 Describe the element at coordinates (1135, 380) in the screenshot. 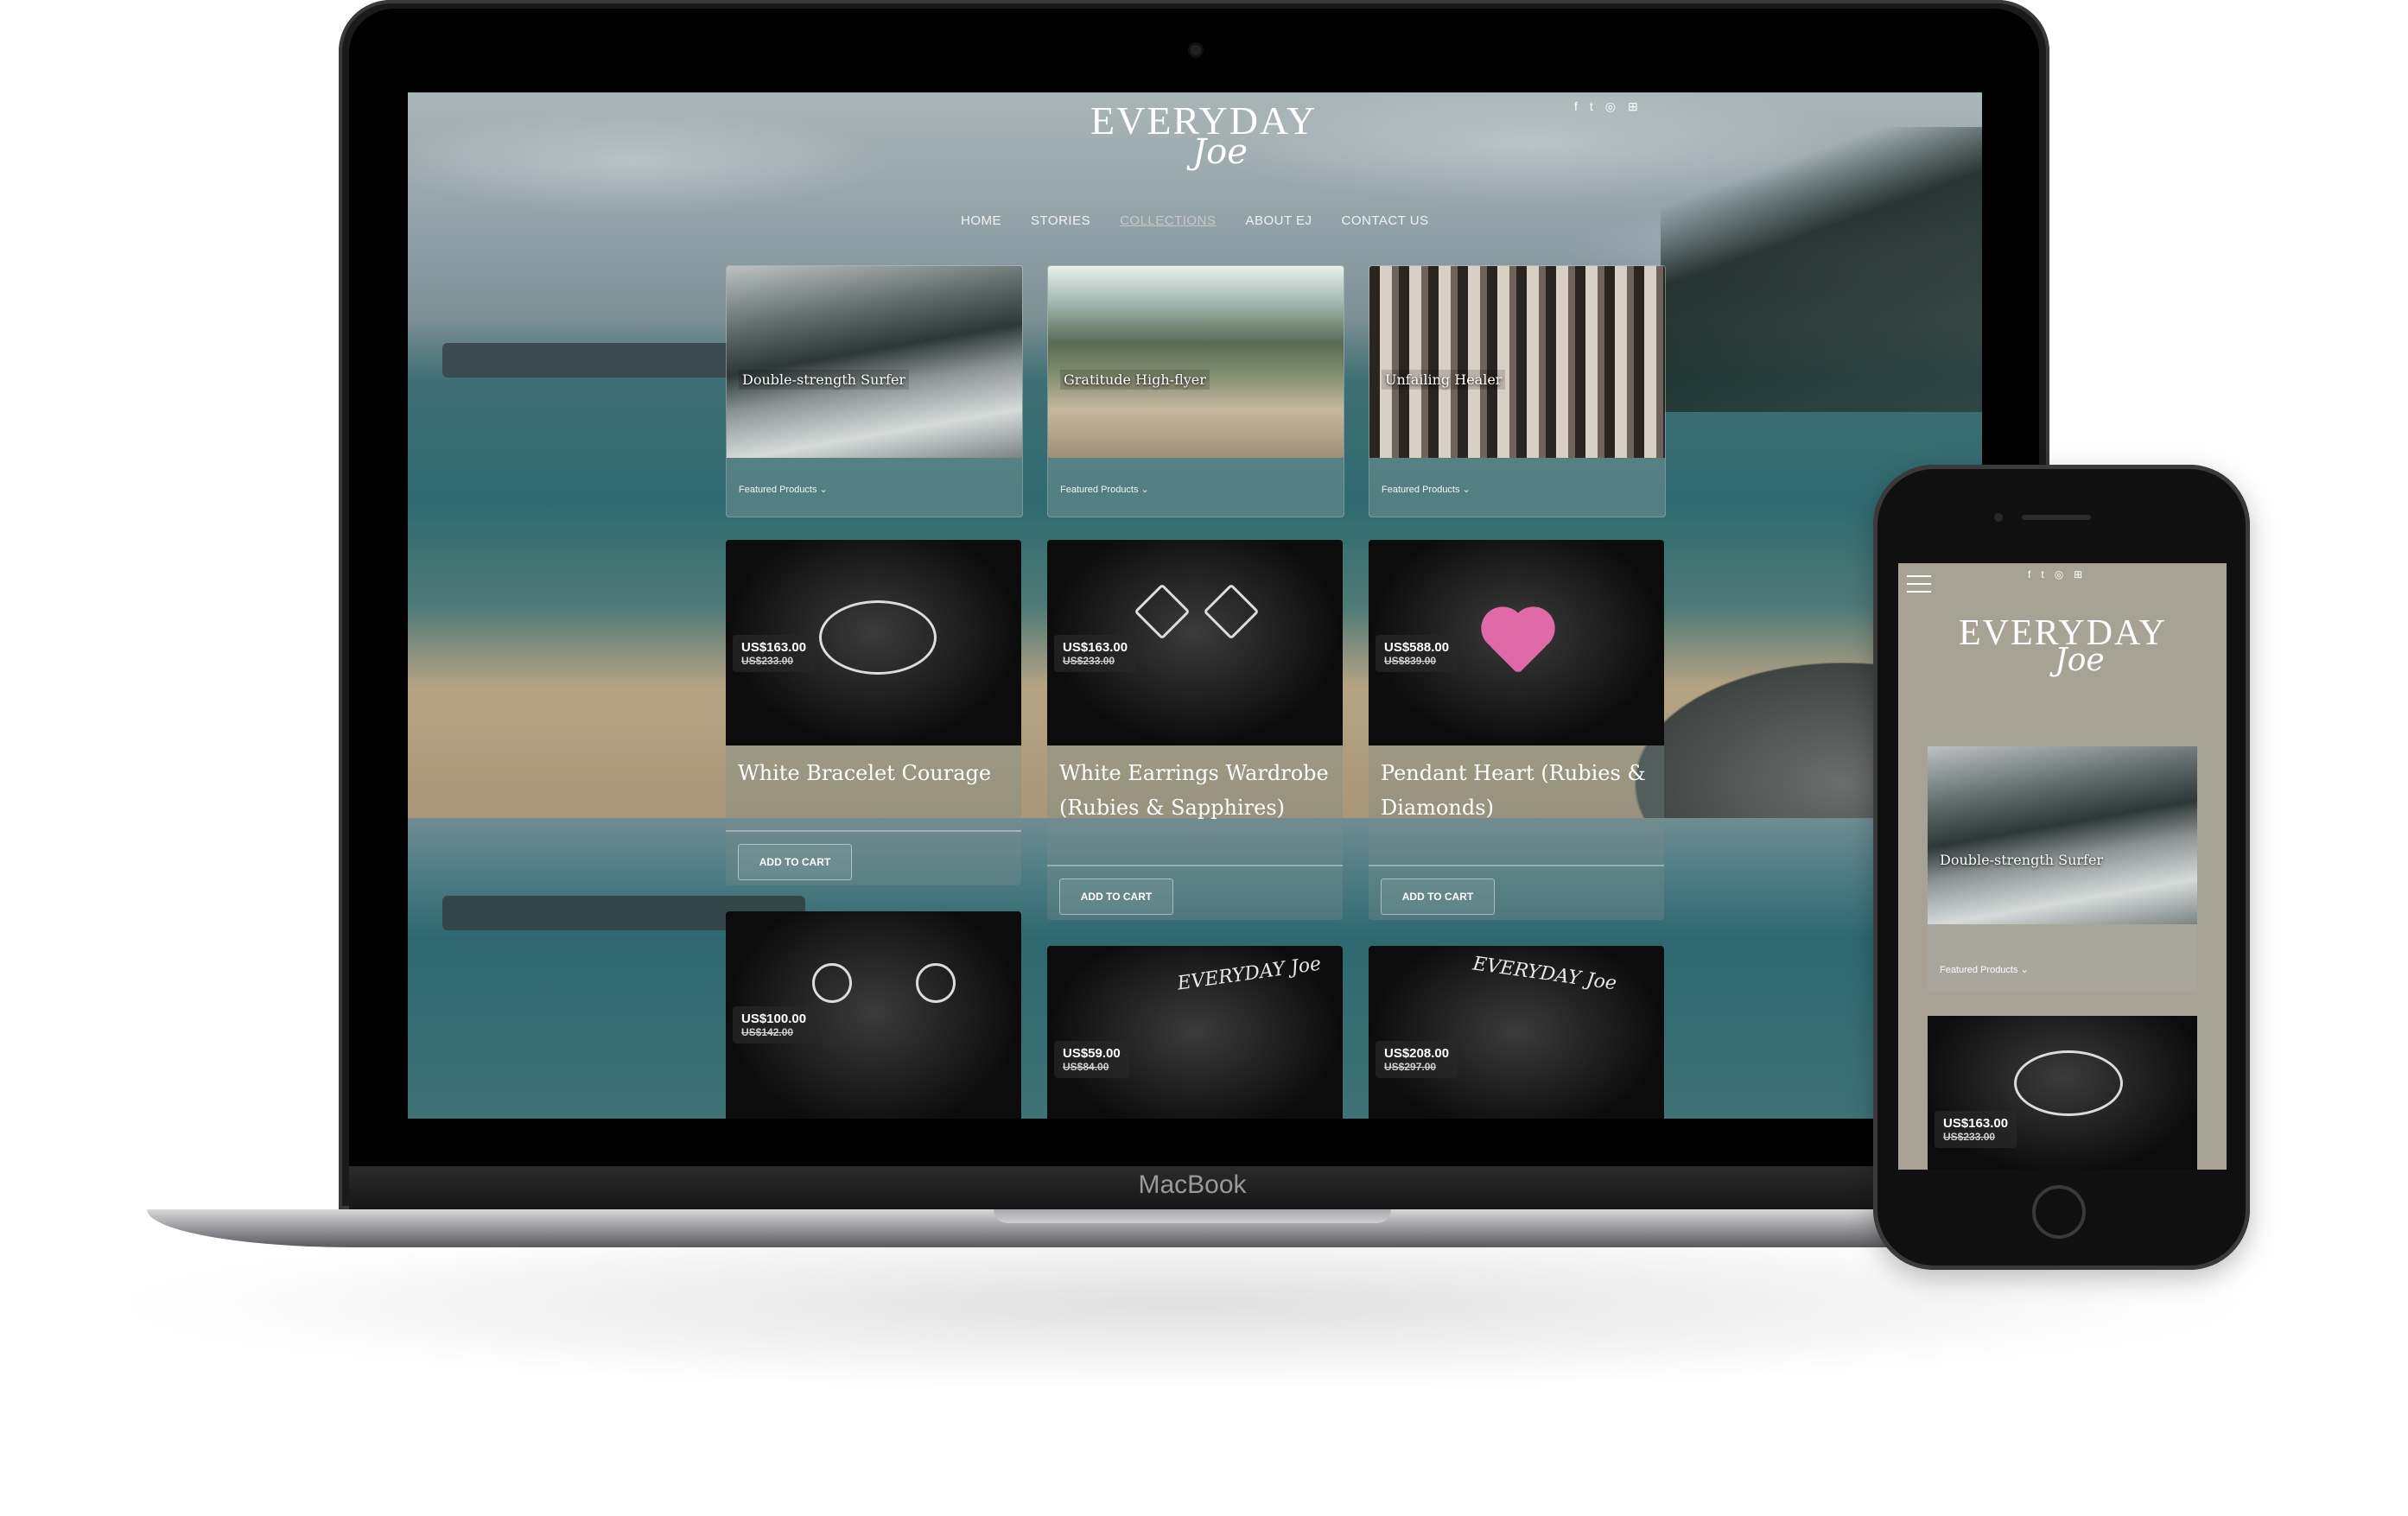

I see `story-title: Gratitude High-flyer` at that location.